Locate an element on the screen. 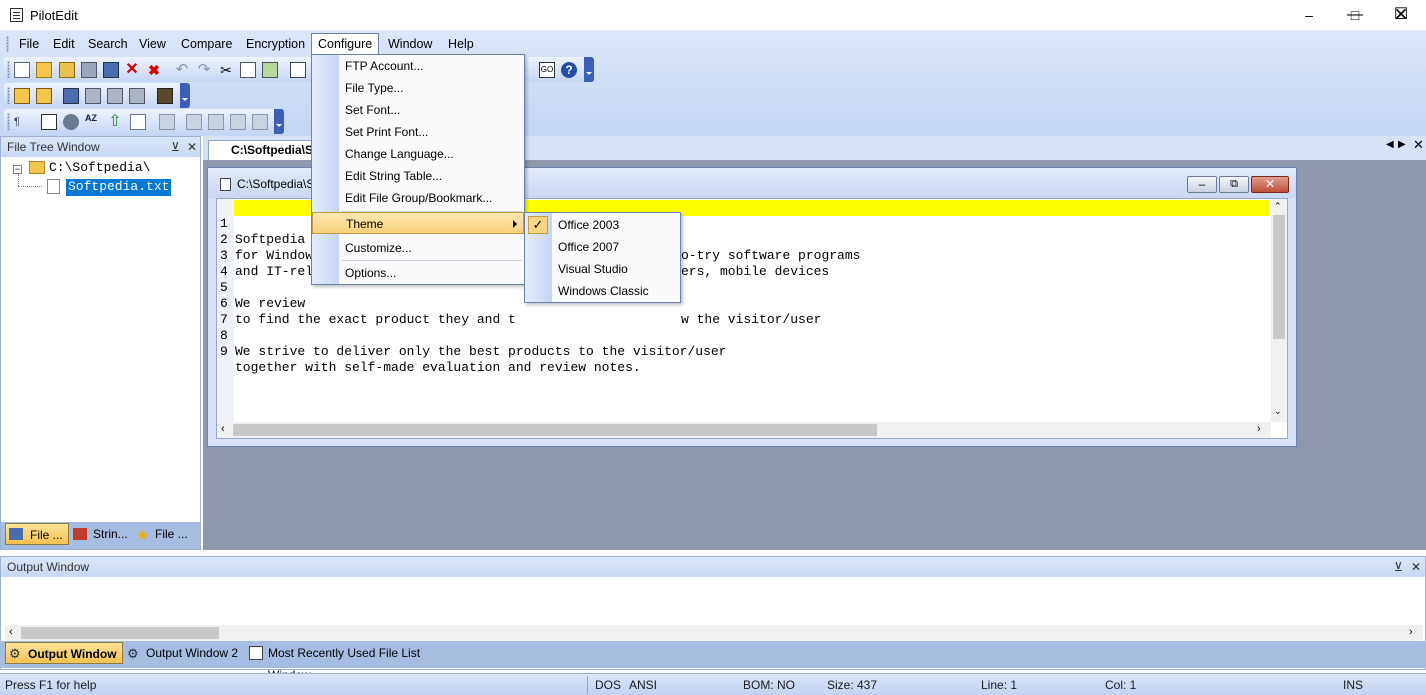  indent-icon: ¶ is located at coordinates (22, 122).